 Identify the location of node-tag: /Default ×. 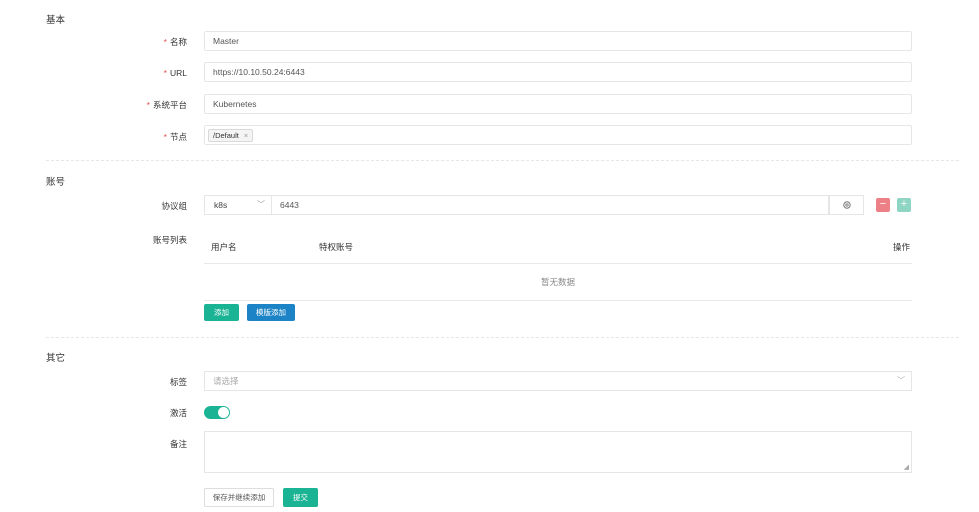
(231, 135).